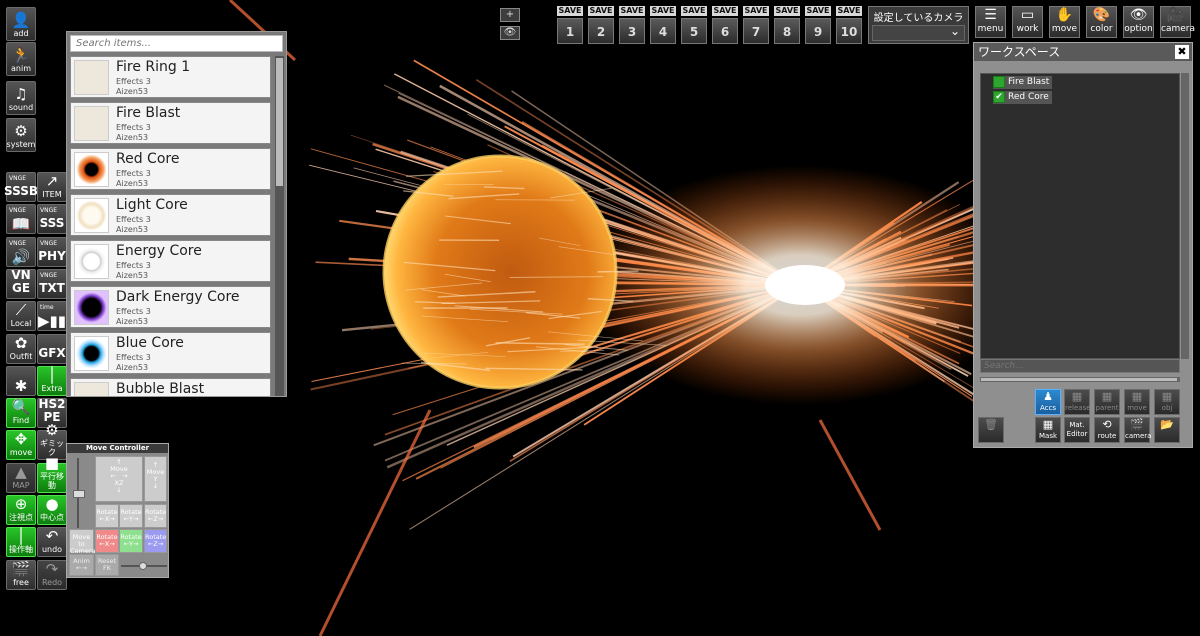 The height and width of the screenshot is (636, 1200). Describe the element at coordinates (1048, 402) in the screenshot. I see `accs-button: ♟ Accs` at that location.